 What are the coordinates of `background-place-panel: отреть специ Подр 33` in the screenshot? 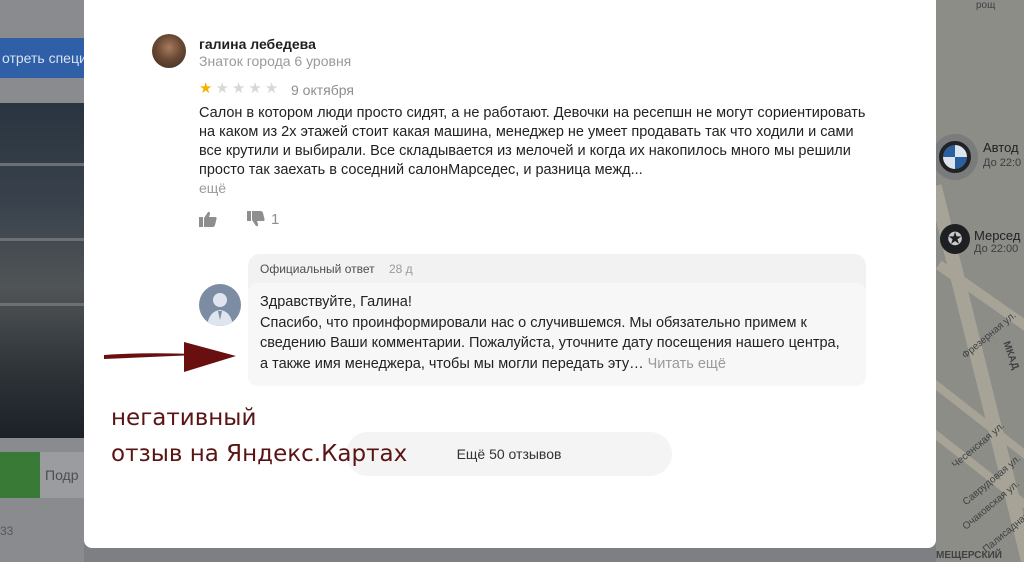 It's located at (42, 281).